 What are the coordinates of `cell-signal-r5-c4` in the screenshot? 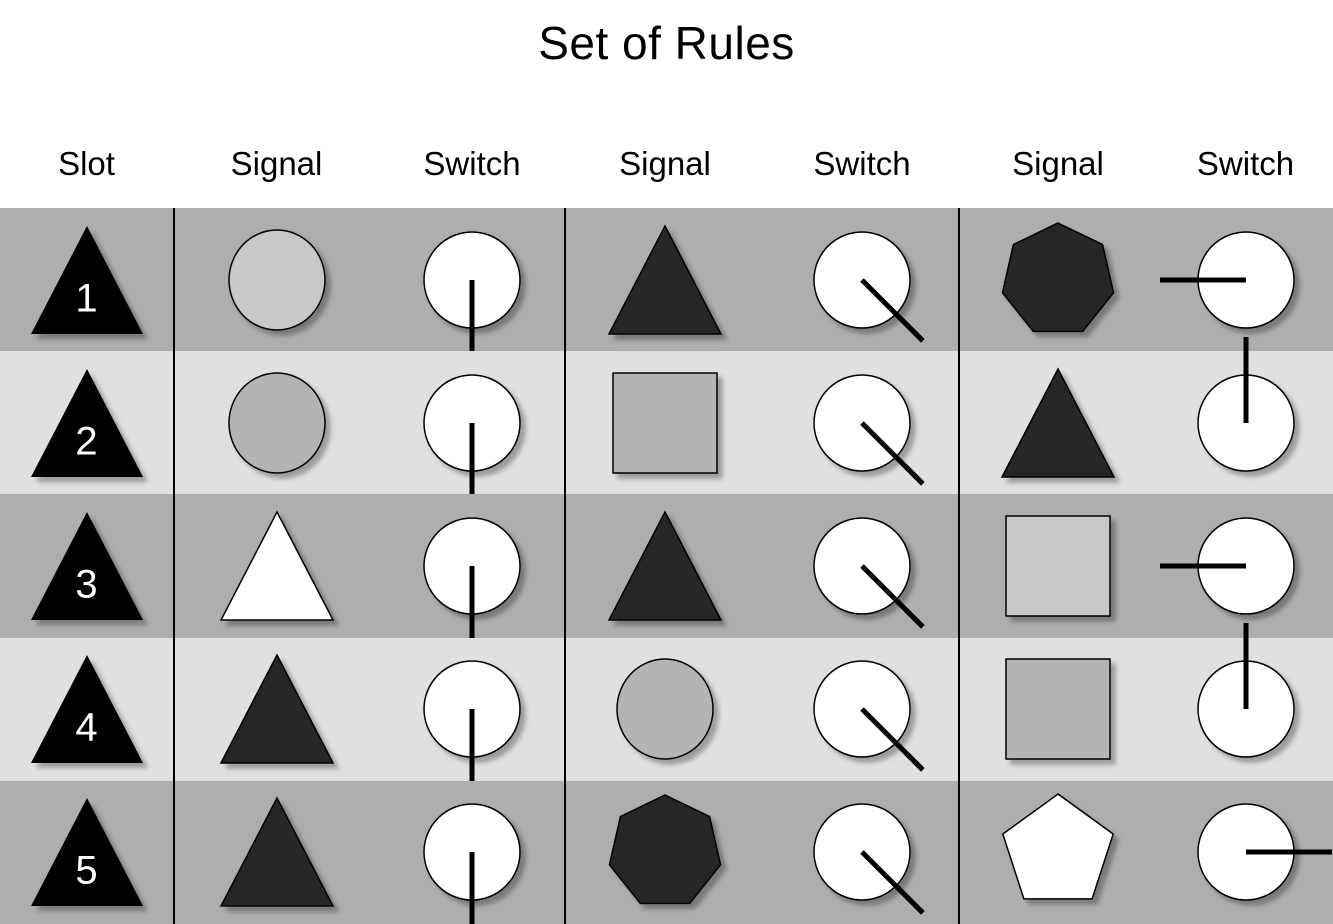 It's located at (665, 852).